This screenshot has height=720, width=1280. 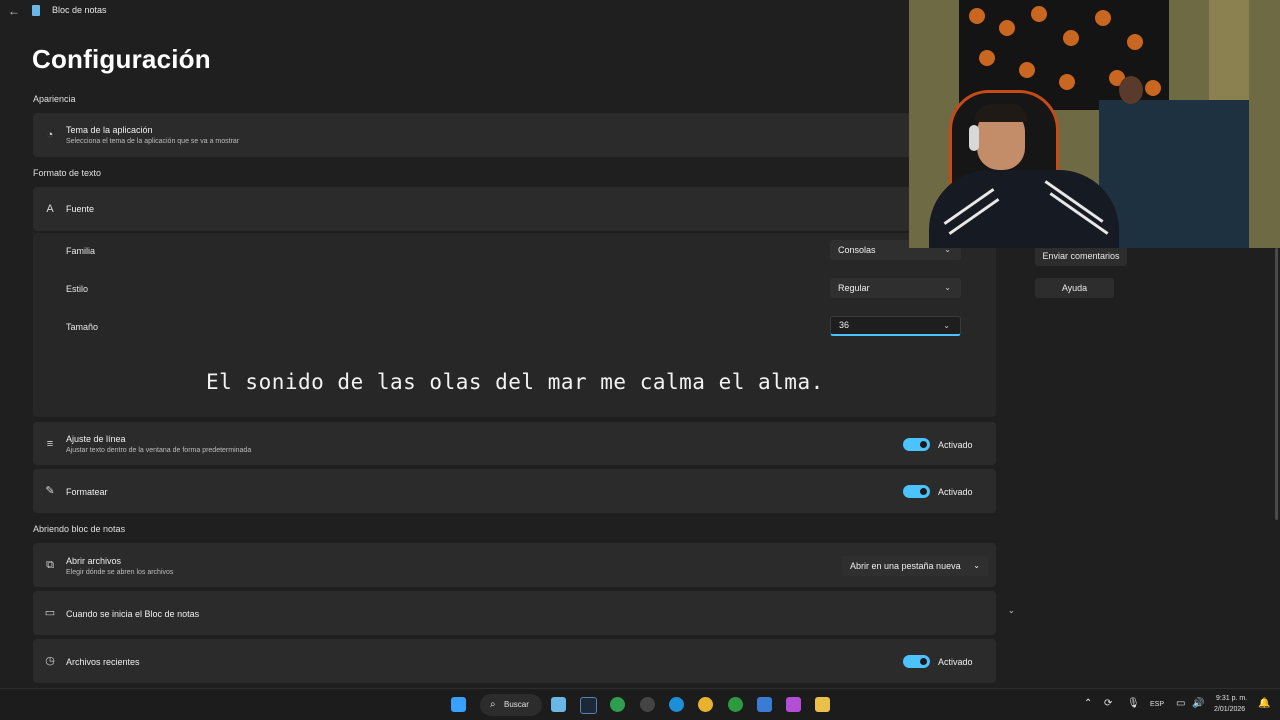 What do you see at coordinates (82, 327) in the screenshot?
I see `font-size-label: Tamaño` at bounding box center [82, 327].